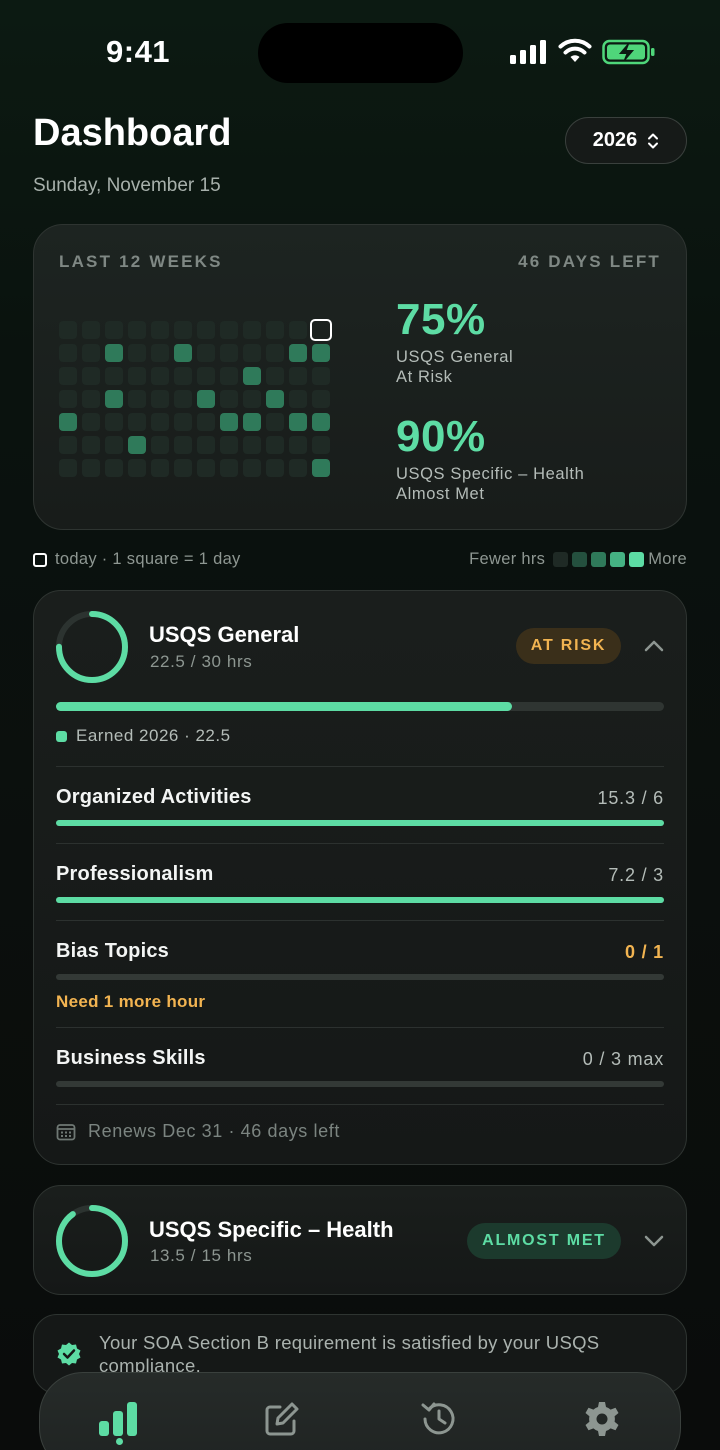  What do you see at coordinates (119, 1419) in the screenshot?
I see `dashboard-icon` at bounding box center [119, 1419].